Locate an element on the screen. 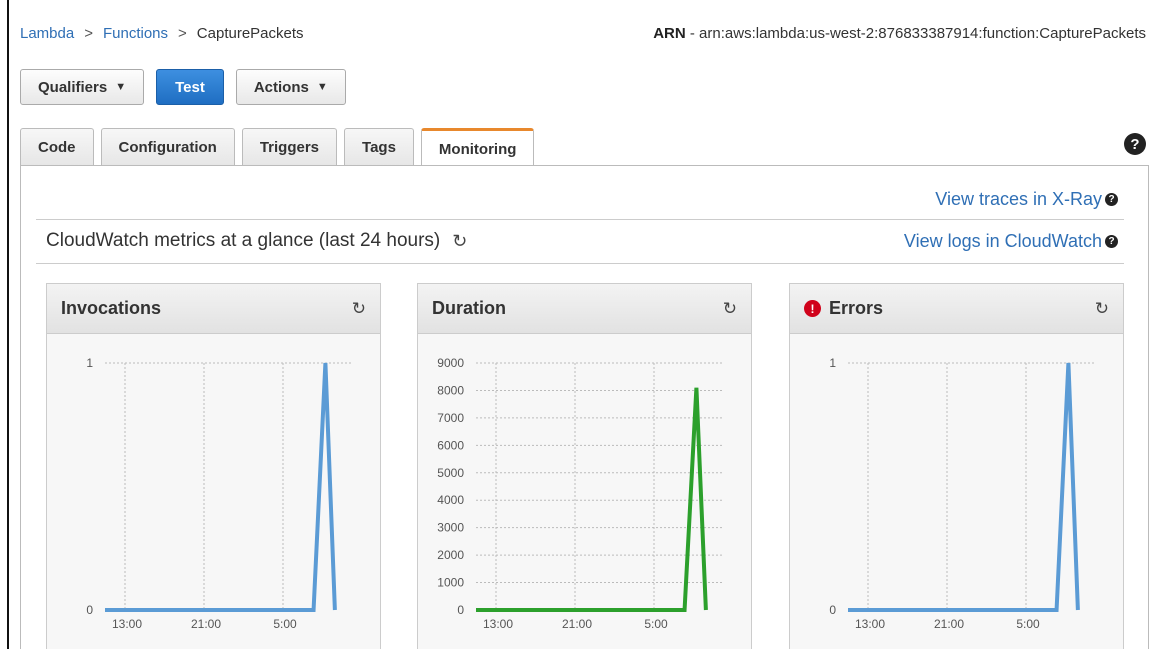  breadcrumb-functions: Functions is located at coordinates (135, 33).